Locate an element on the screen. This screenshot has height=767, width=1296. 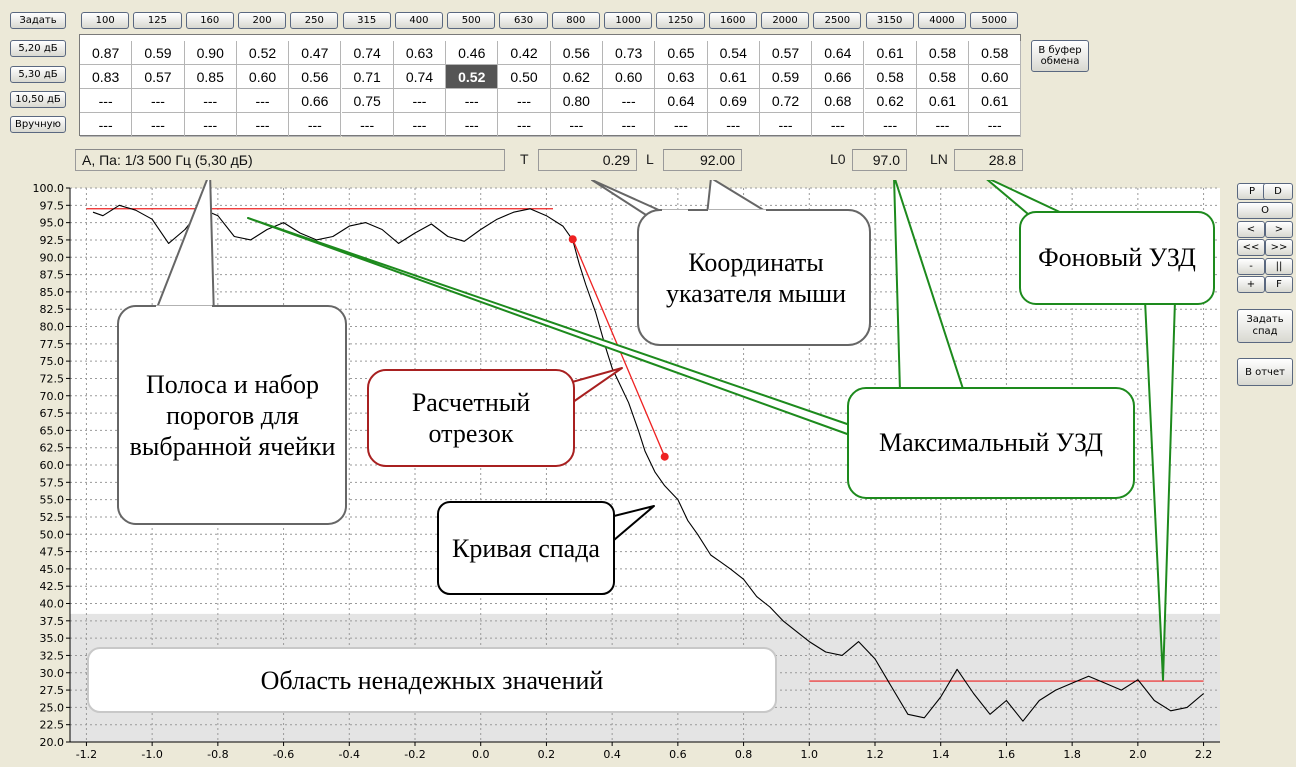
freq-button-630: 630 is located at coordinates (523, 20).